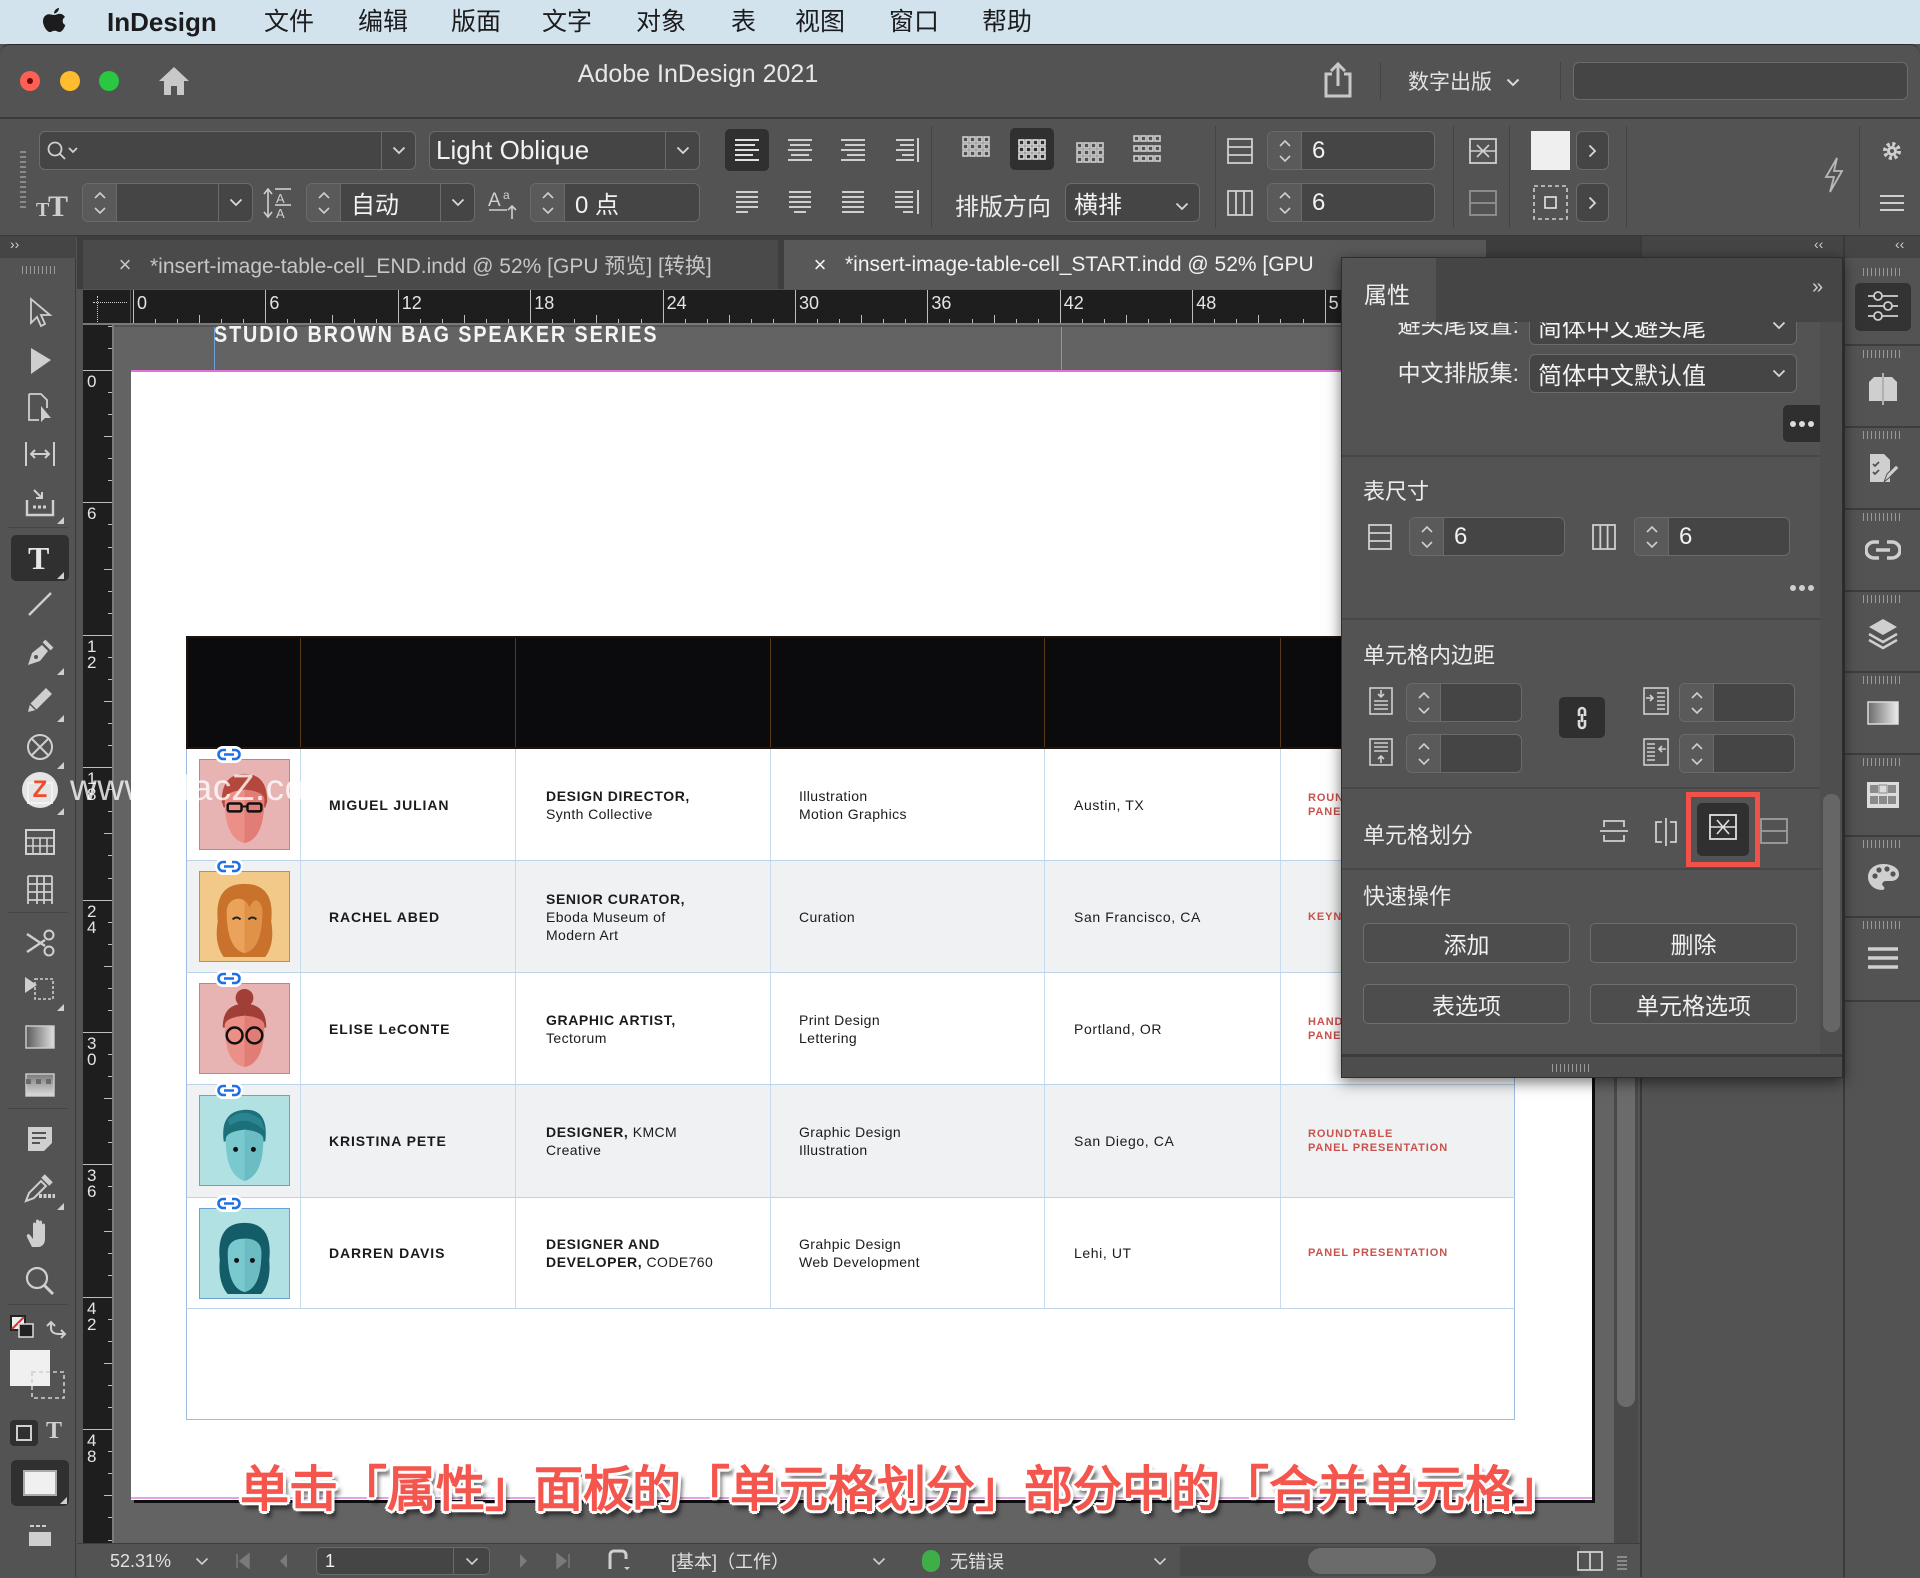 This screenshot has width=1920, height=1578. Describe the element at coordinates (42, 1189) in the screenshot. I see `eyedropper-tool-icon` at that location.